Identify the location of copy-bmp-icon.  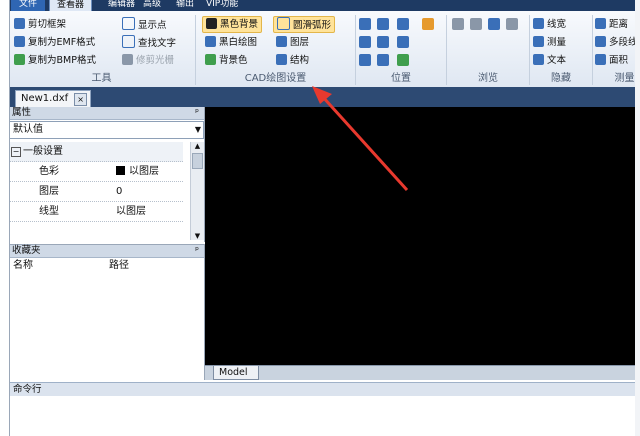
(19, 59).